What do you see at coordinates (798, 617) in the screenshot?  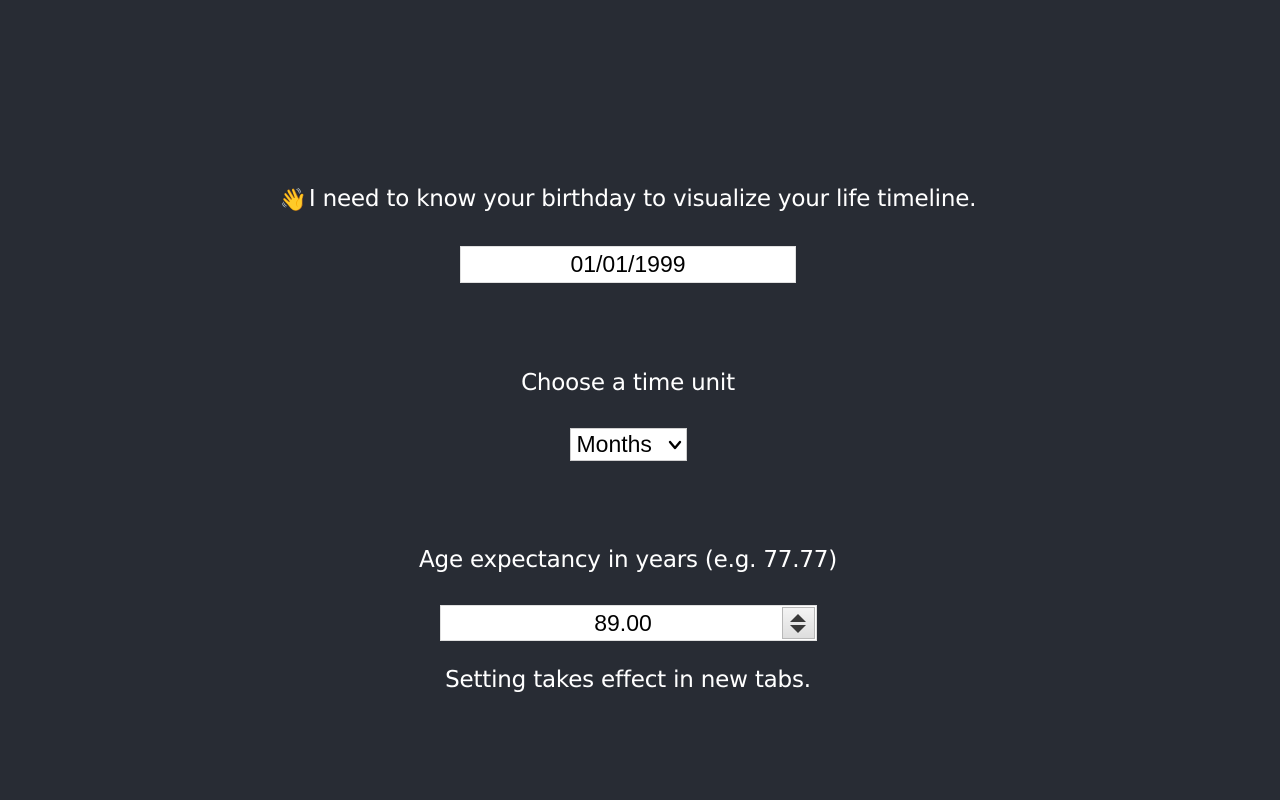 I see `arrow-up-icon` at bounding box center [798, 617].